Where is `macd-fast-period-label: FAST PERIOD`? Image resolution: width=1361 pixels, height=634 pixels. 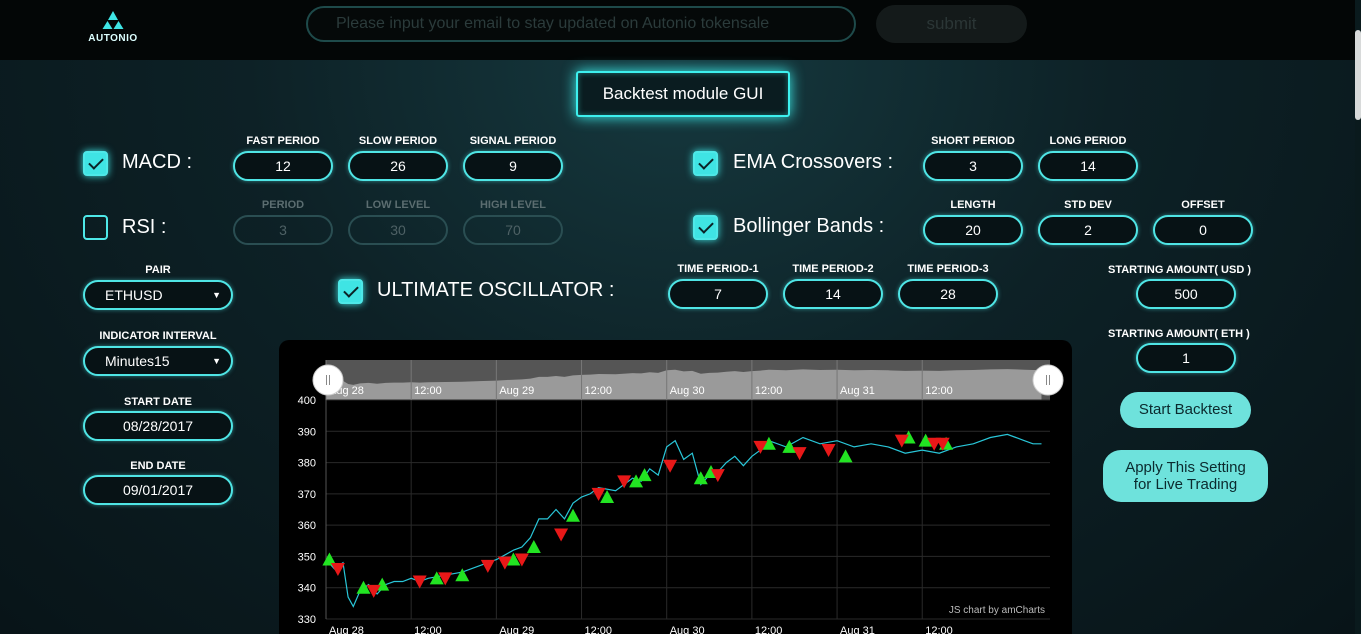 macd-fast-period-label: FAST PERIOD is located at coordinates (283, 141).